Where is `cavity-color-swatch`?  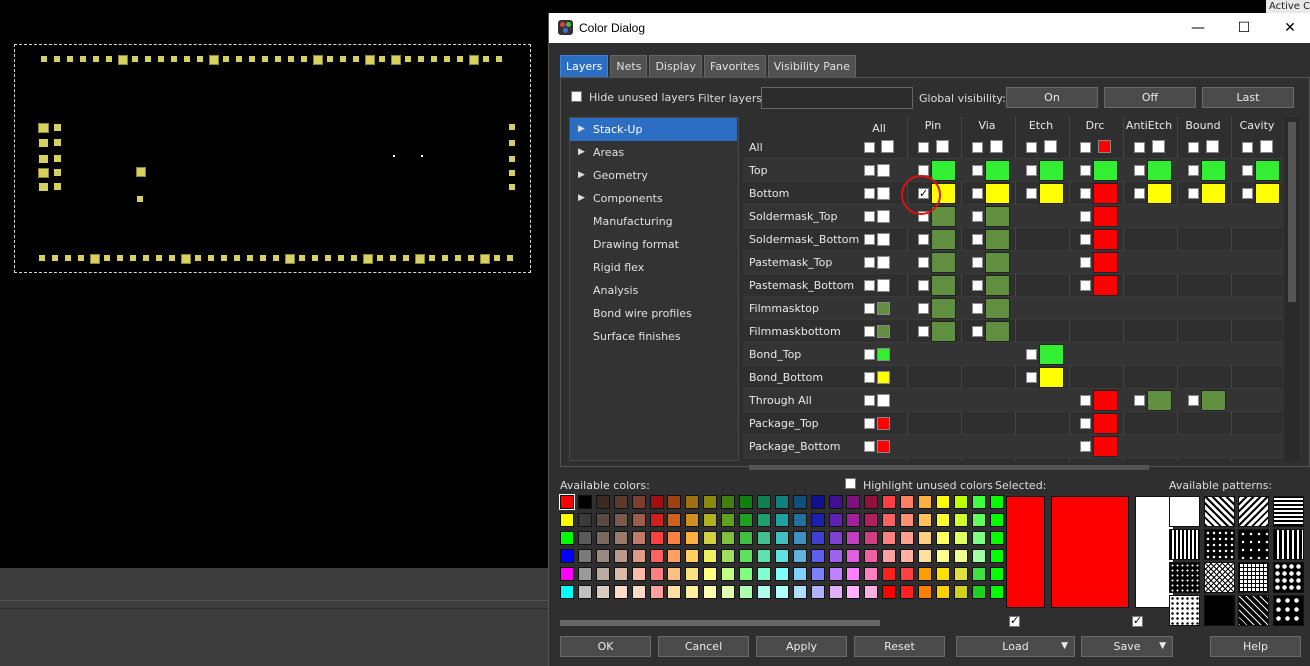 cavity-color-swatch is located at coordinates (1266, 146).